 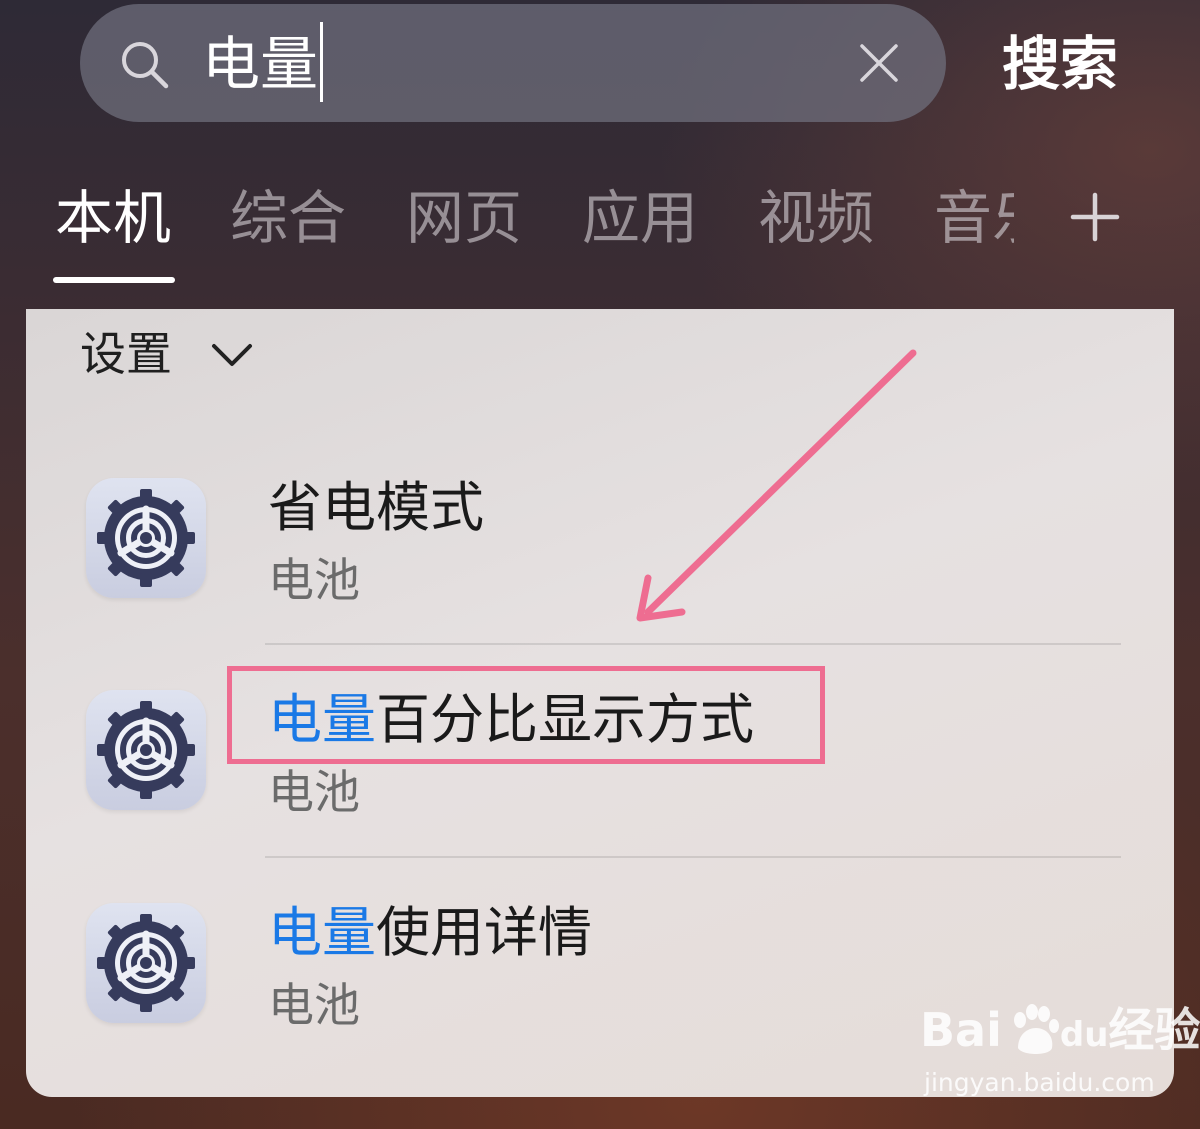 I want to click on paw-logo-icon, so click(x=1036, y=1029).